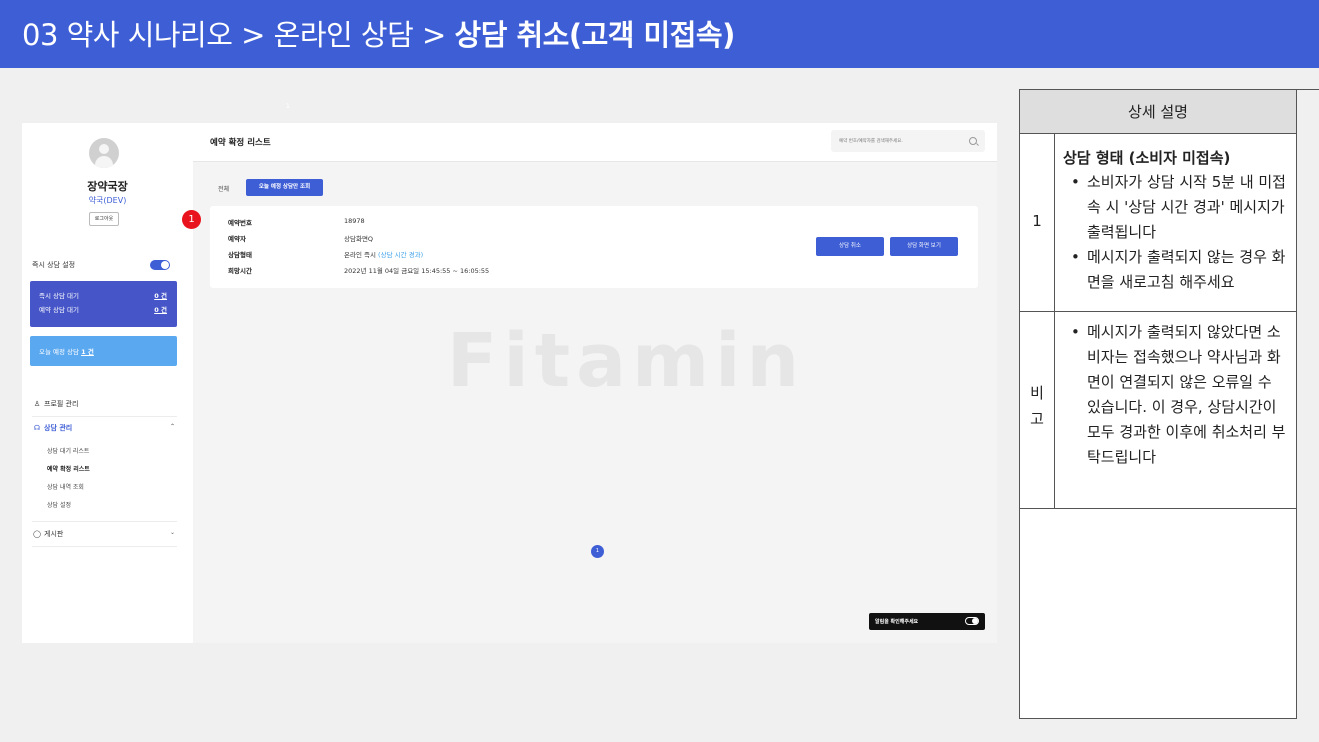 Image resolution: width=1319 pixels, height=742 pixels. What do you see at coordinates (595, 35) in the screenshot?
I see `title-bold: 상담 취소(고객 미접속)` at bounding box center [595, 35].